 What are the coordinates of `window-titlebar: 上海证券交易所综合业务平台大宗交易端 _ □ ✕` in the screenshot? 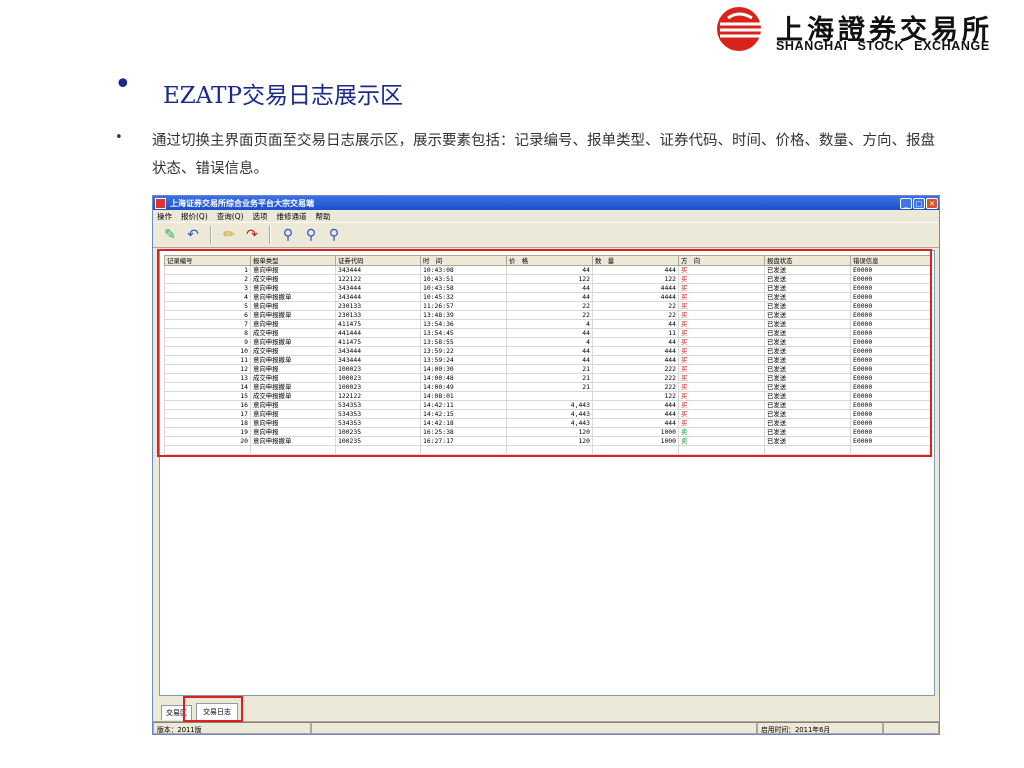 It's located at (546, 203).